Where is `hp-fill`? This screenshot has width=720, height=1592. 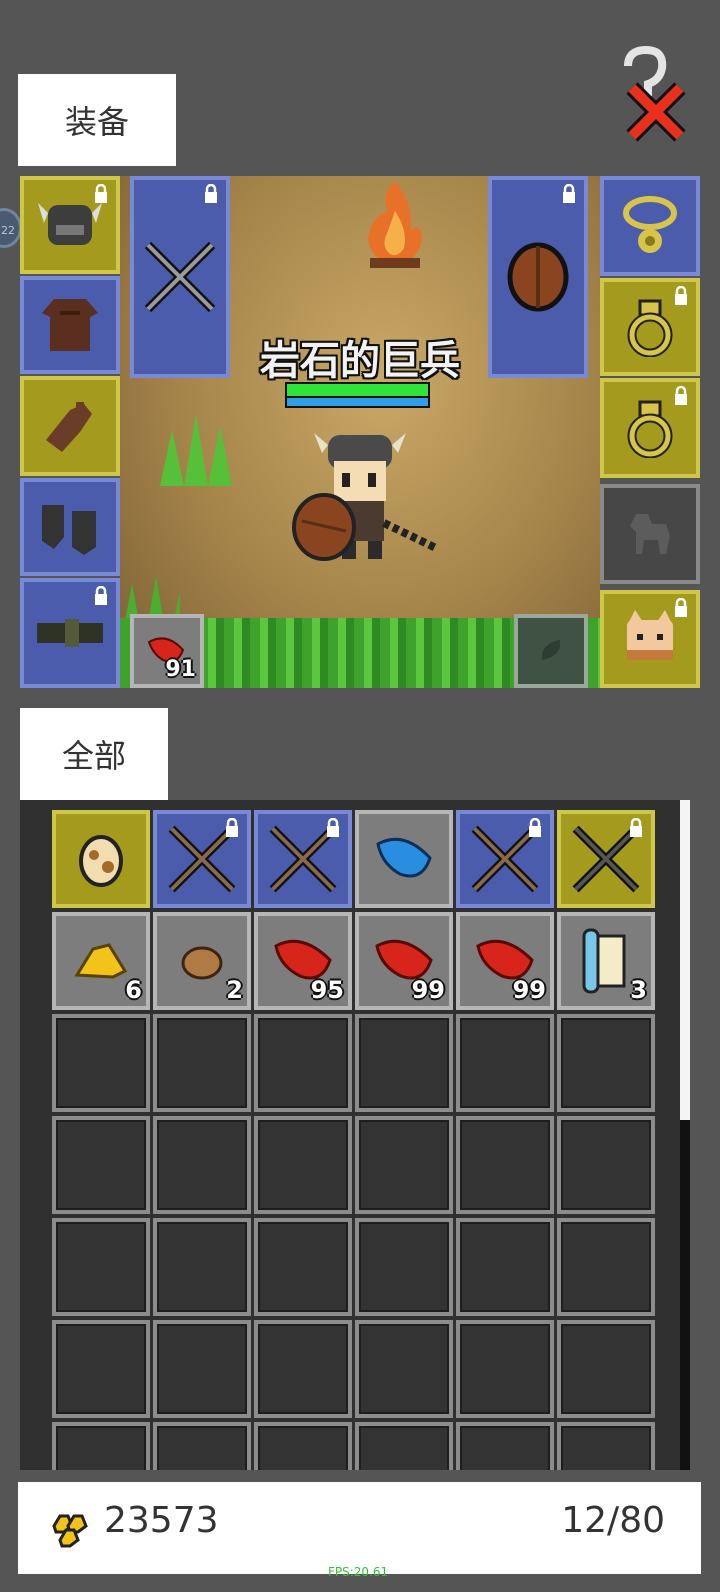 hp-fill is located at coordinates (357, 390).